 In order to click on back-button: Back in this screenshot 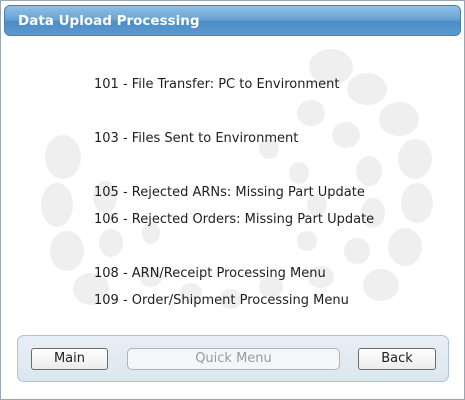, I will do `click(397, 359)`.